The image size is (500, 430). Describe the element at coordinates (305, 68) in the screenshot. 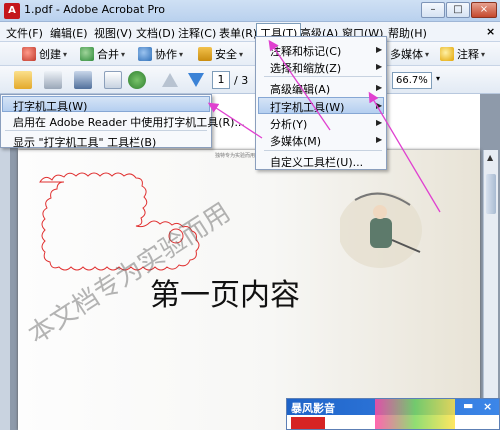

I see `menu-item-select-zoom: 选择和缩放(Z)` at that location.